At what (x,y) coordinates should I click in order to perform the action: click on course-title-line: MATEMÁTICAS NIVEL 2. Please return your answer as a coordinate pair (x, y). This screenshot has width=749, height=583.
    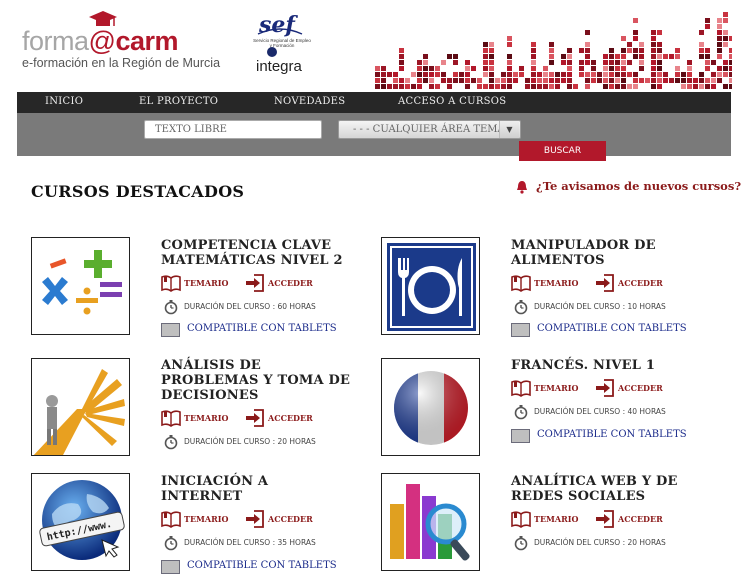
    Looking at the image, I should click on (252, 260).